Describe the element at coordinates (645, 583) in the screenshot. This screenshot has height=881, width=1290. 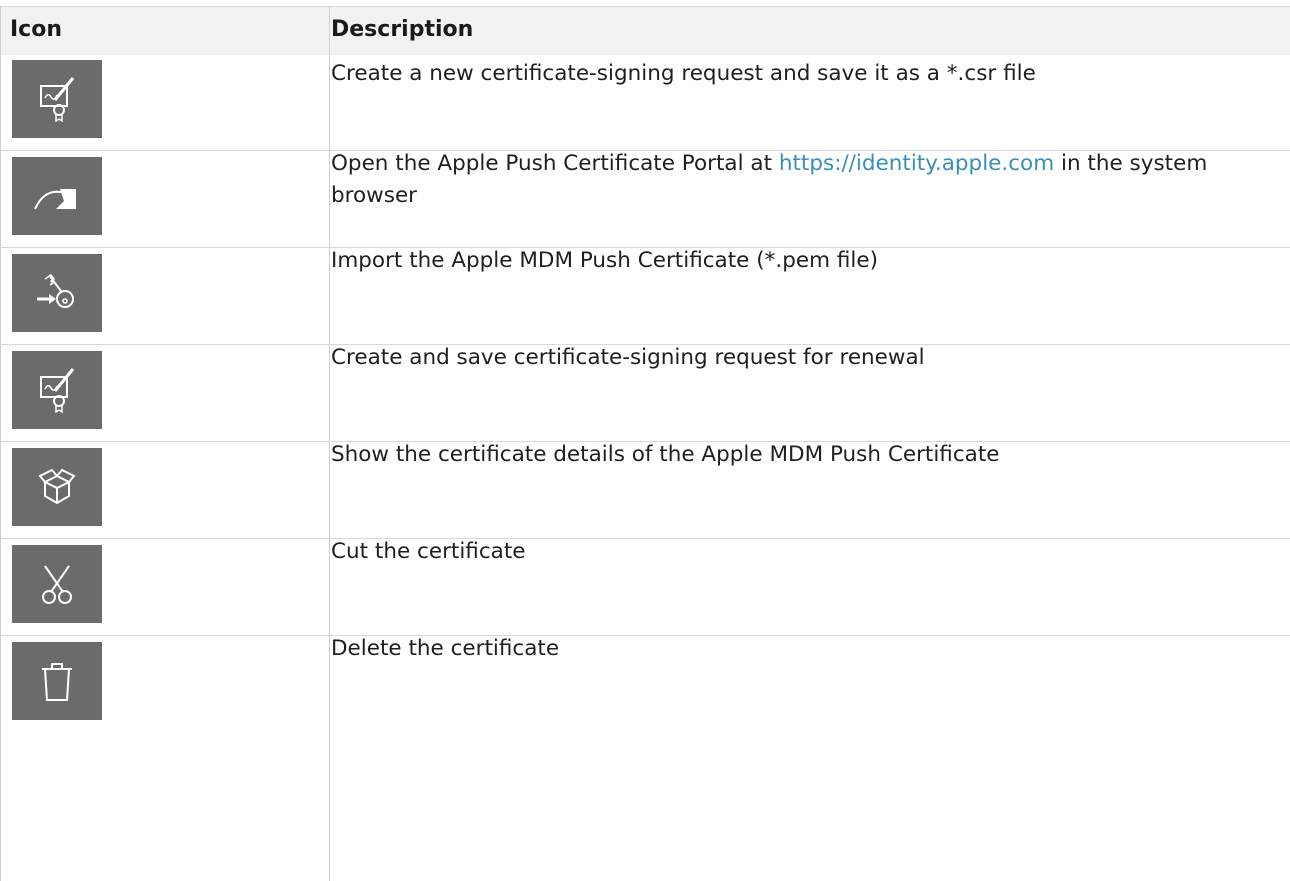
I see `table-row: Cut the certificate` at that location.